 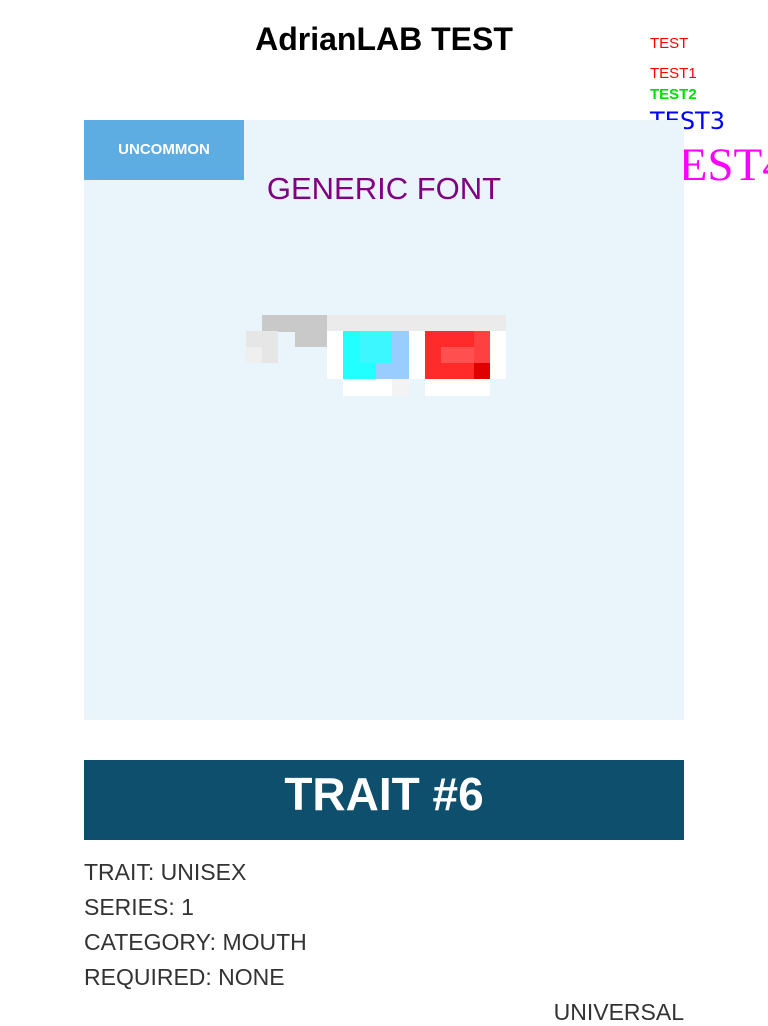 What do you see at coordinates (376, 347) in the screenshot?
I see `left-lens-highlight` at bounding box center [376, 347].